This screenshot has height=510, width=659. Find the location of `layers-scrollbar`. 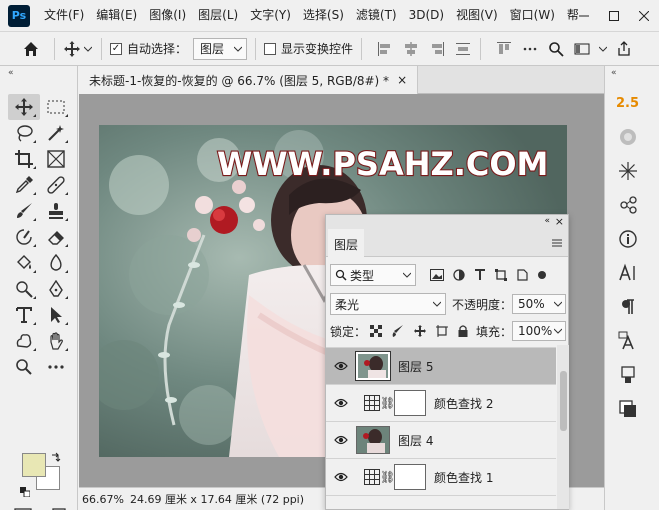

layers-scrollbar is located at coordinates (563, 427).